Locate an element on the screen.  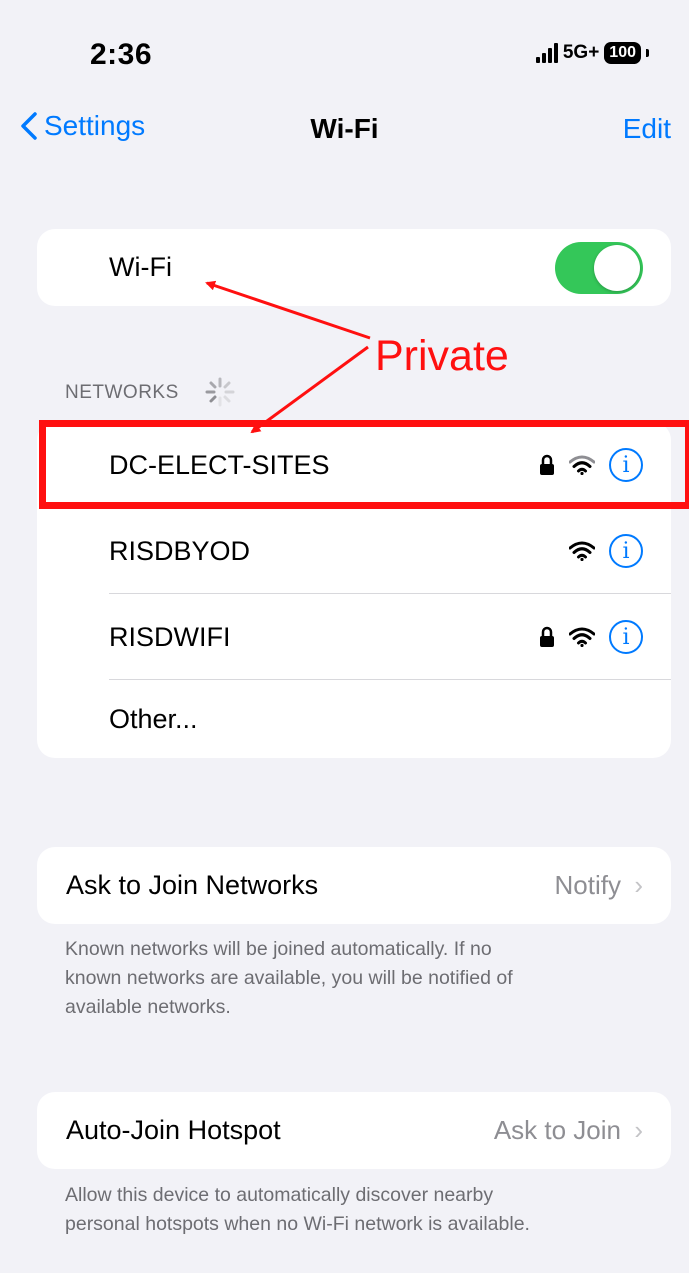
network-row-risdwifi: RISDWIFI i is located at coordinates (354, 637).